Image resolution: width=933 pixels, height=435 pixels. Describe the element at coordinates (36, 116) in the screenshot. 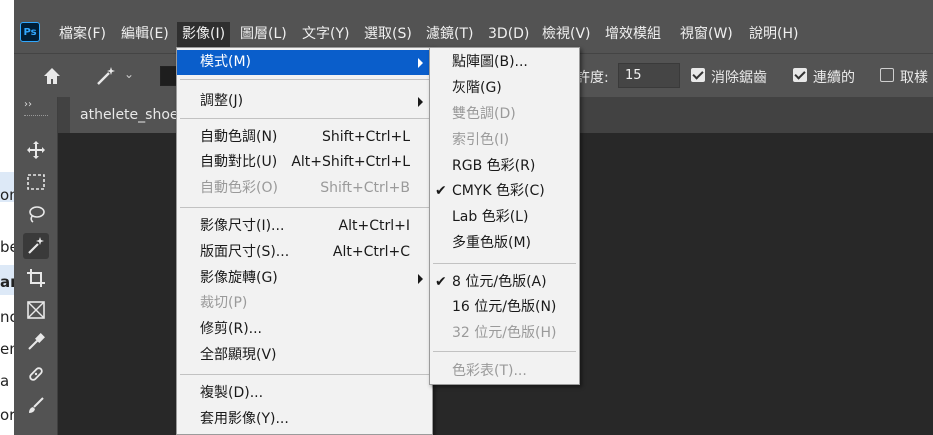

I see `panel-grip` at that location.